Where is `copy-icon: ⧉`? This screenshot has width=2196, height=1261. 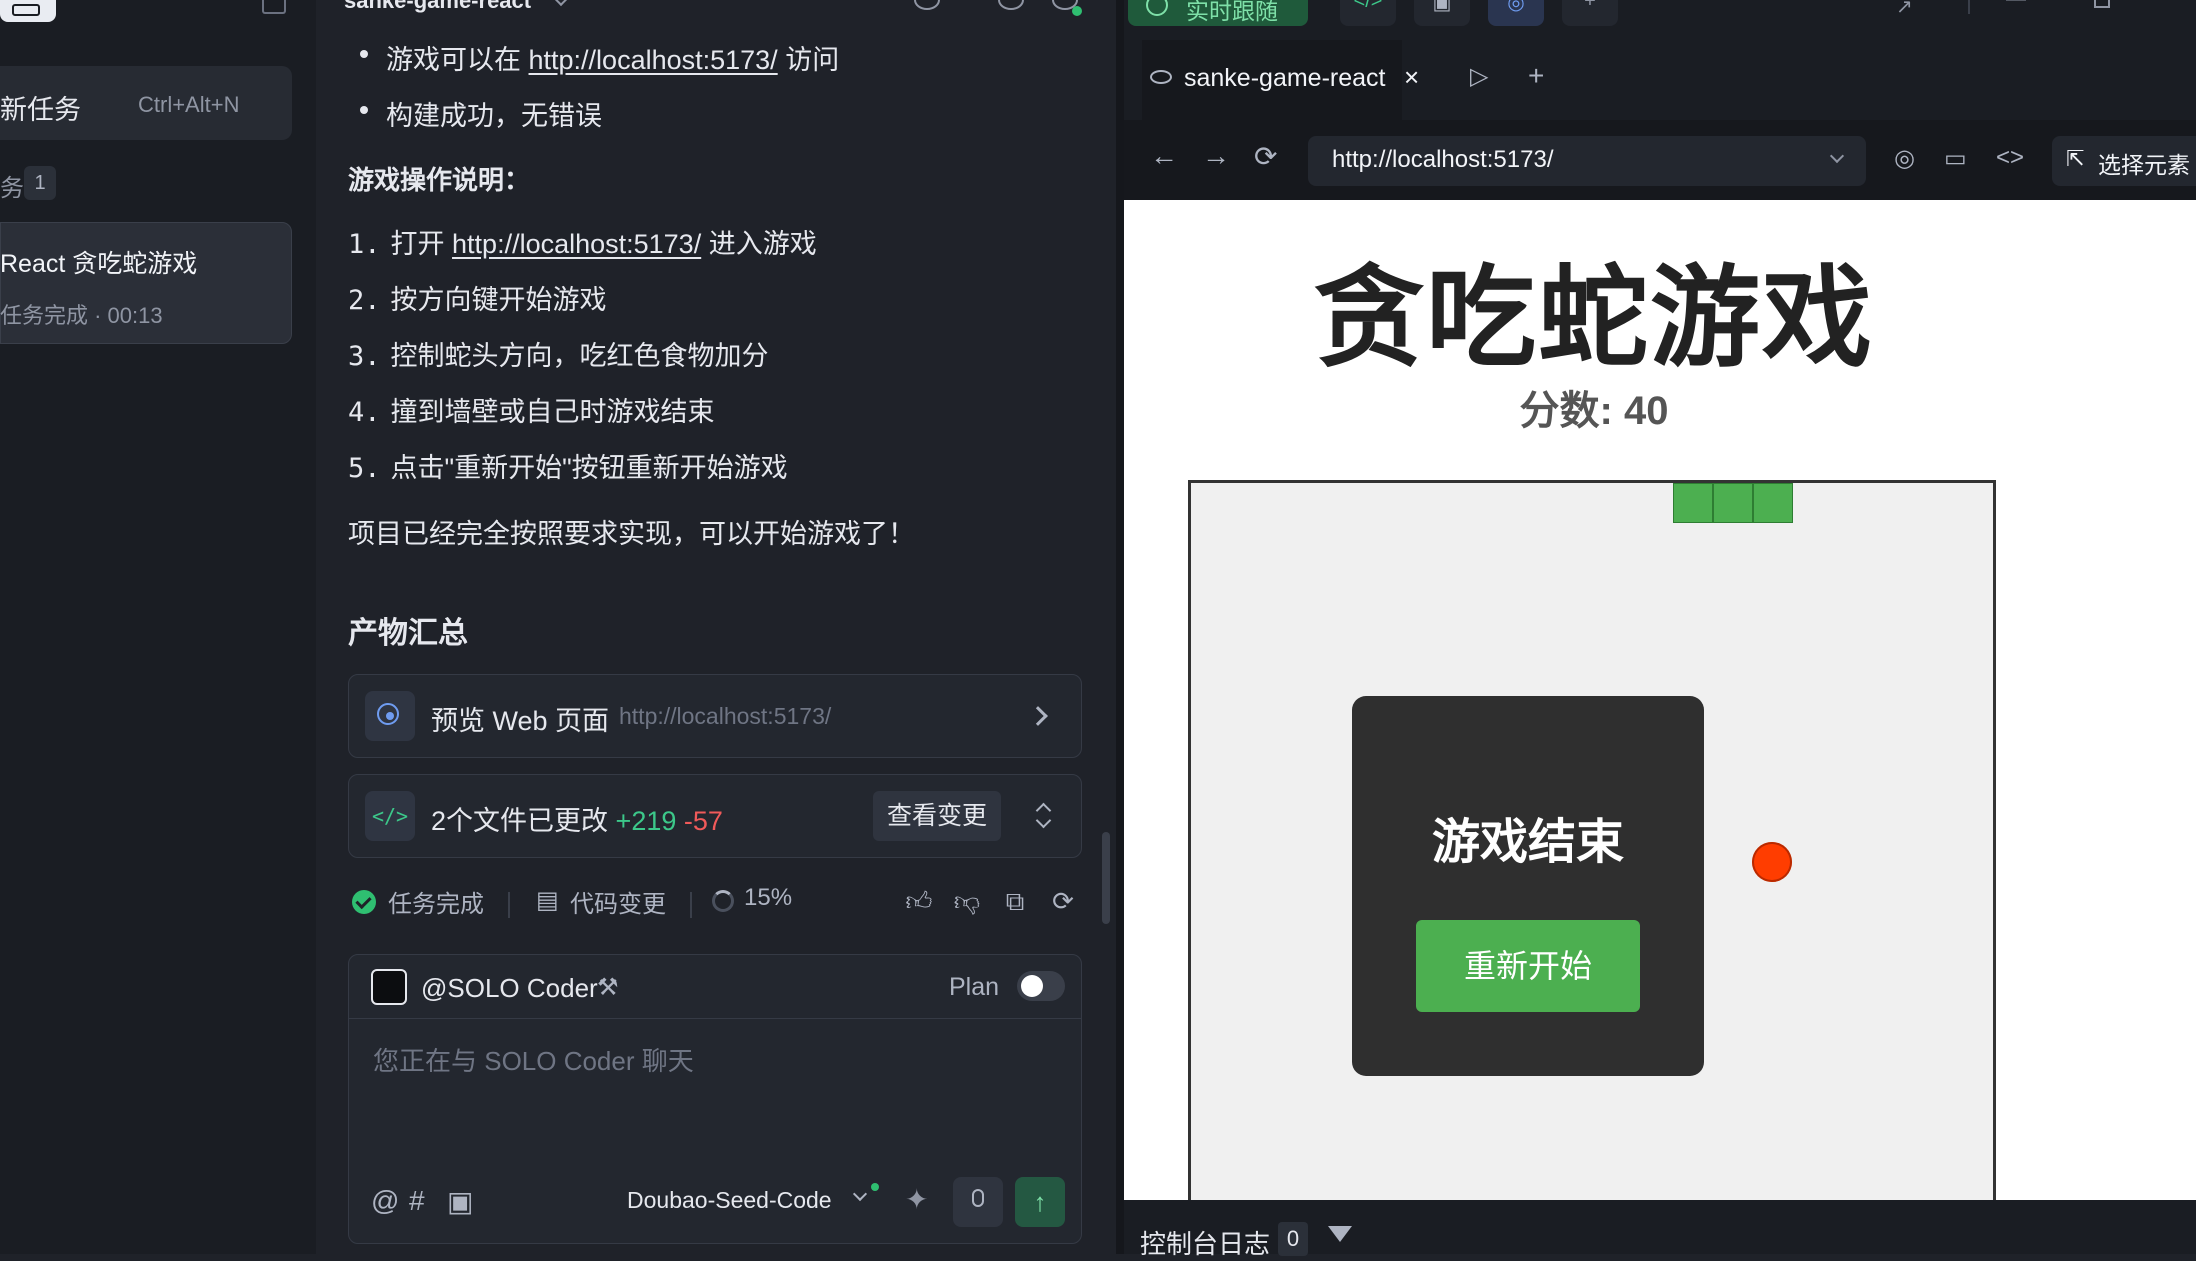
copy-icon: ⧉ is located at coordinates (1015, 901).